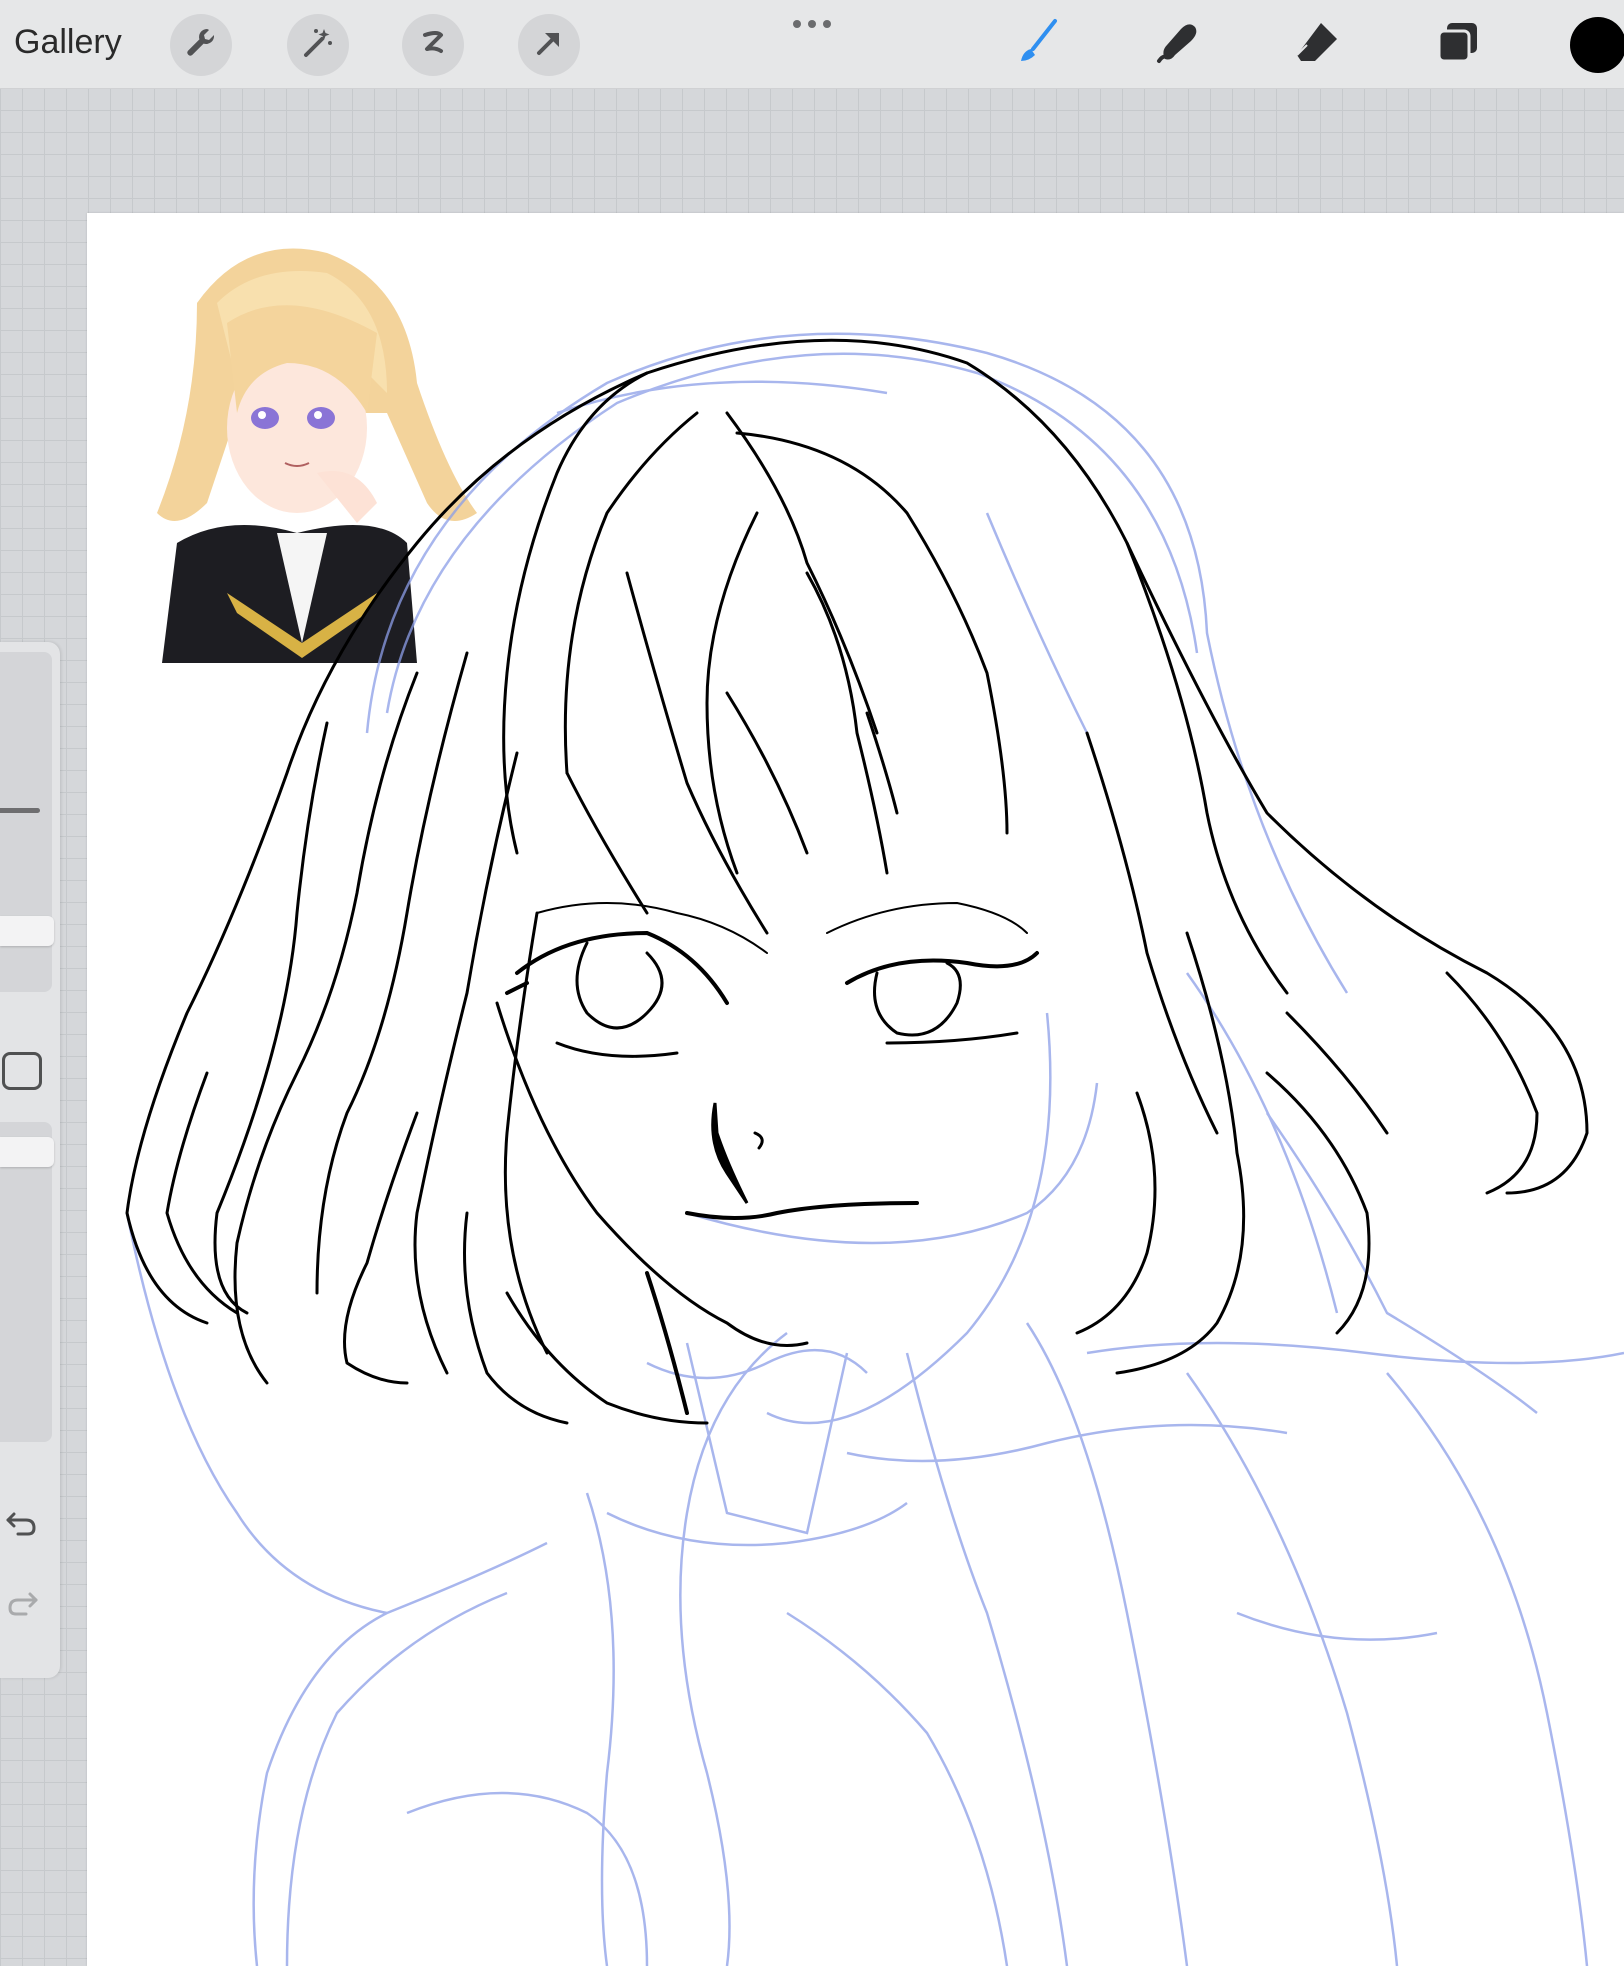 This screenshot has width=1624, height=1966. What do you see at coordinates (27, 1282) in the screenshot?
I see `opacity-slider` at bounding box center [27, 1282].